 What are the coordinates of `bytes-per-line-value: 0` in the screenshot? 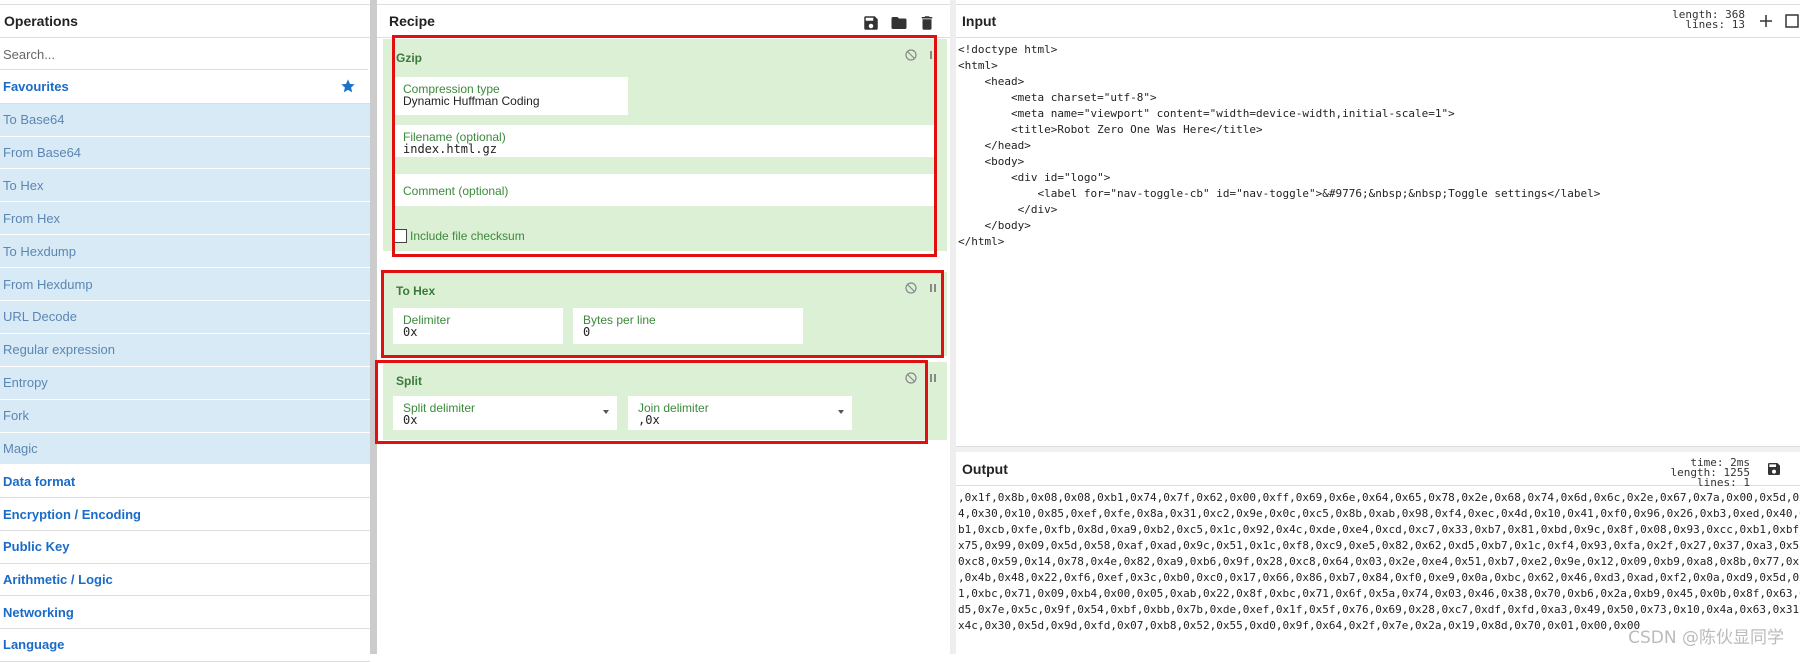 It's located at (587, 332).